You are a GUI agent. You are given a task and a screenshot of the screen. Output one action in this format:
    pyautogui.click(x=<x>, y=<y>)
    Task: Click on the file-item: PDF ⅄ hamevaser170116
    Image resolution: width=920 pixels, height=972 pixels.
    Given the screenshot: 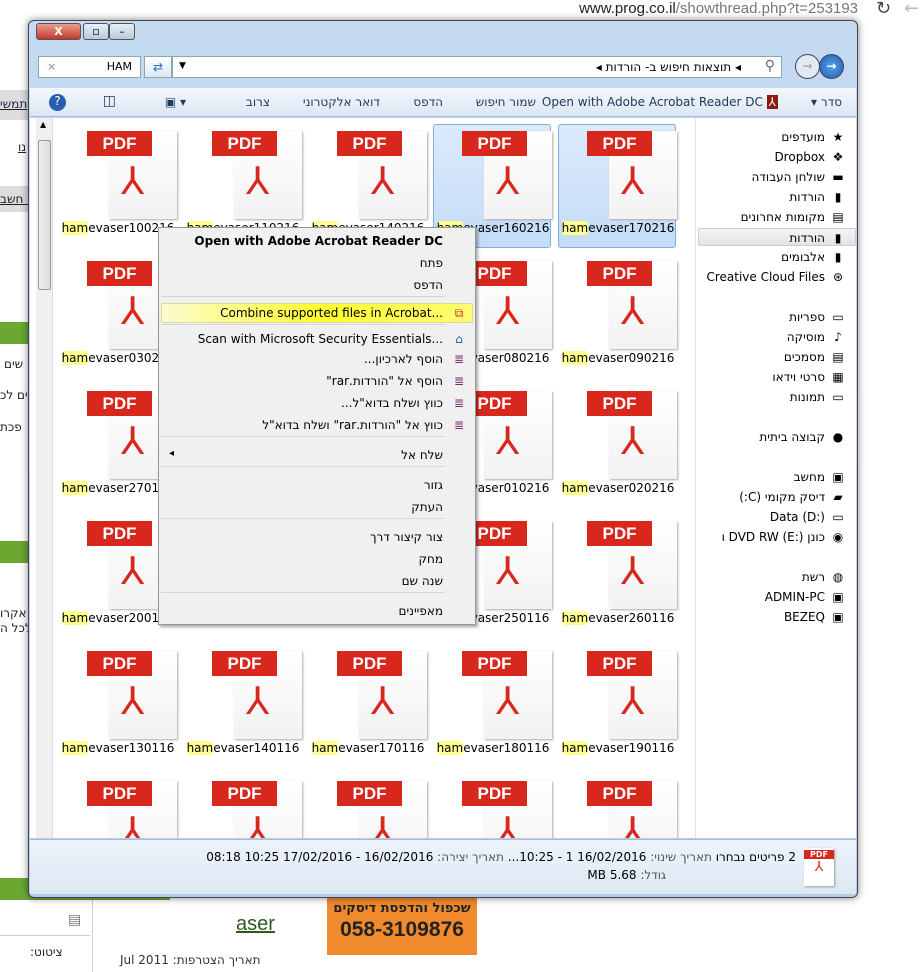 What is the action you would take?
    pyautogui.click(x=367, y=706)
    